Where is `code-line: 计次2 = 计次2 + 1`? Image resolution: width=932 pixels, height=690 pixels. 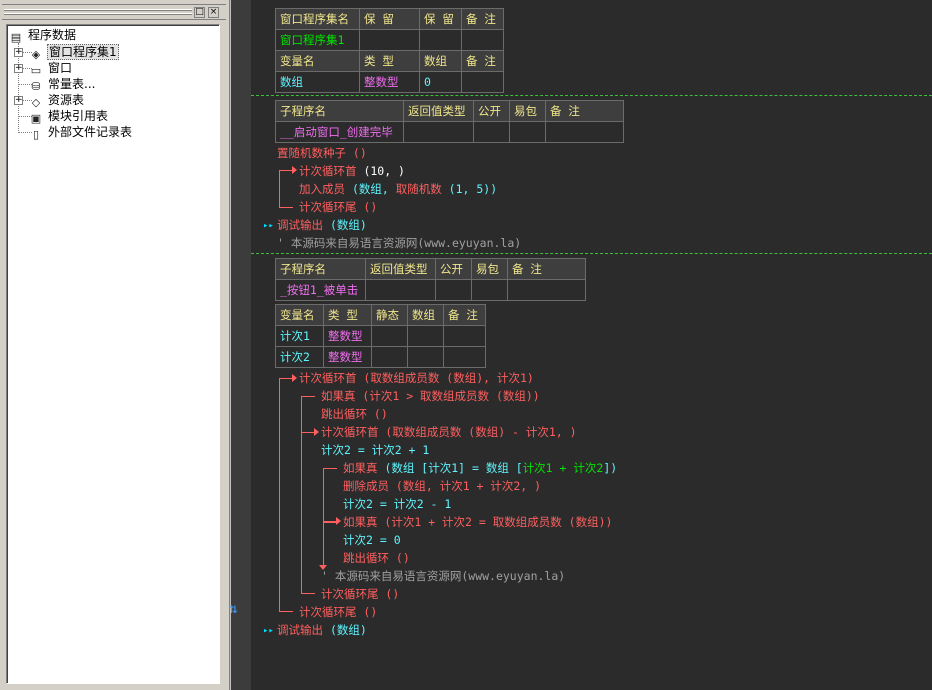
code-line: 计次2 = 计次2 + 1 is located at coordinates (375, 450).